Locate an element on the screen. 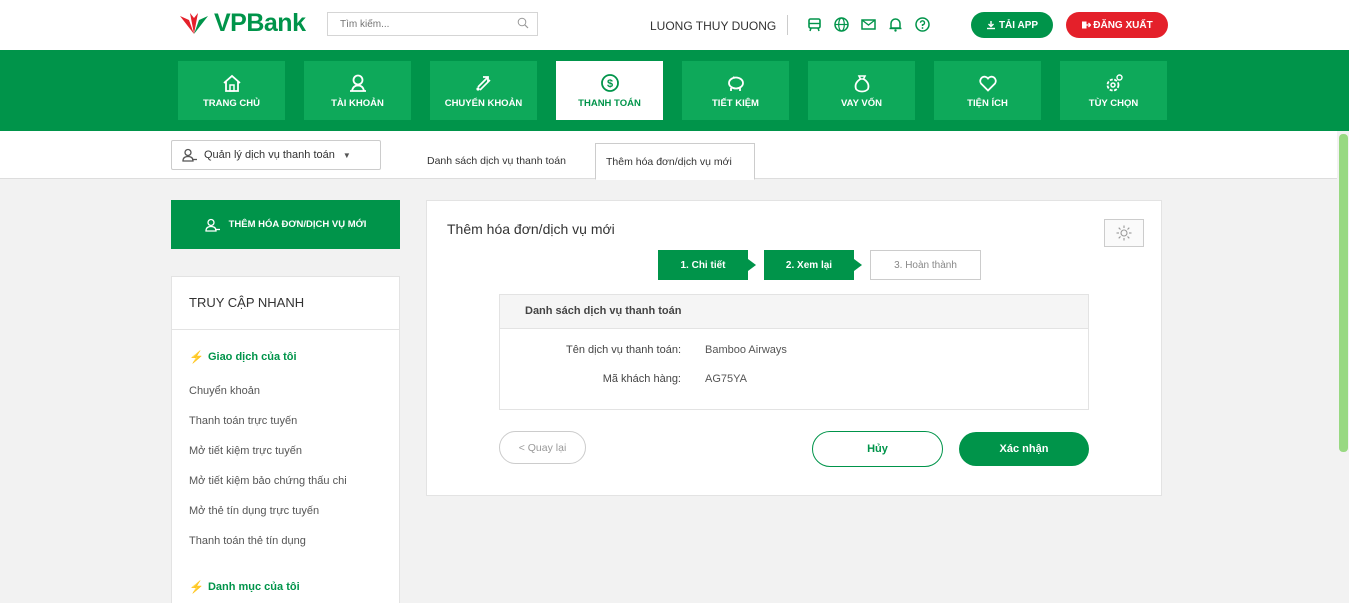 The width and height of the screenshot is (1349, 603). search-box is located at coordinates (432, 24).